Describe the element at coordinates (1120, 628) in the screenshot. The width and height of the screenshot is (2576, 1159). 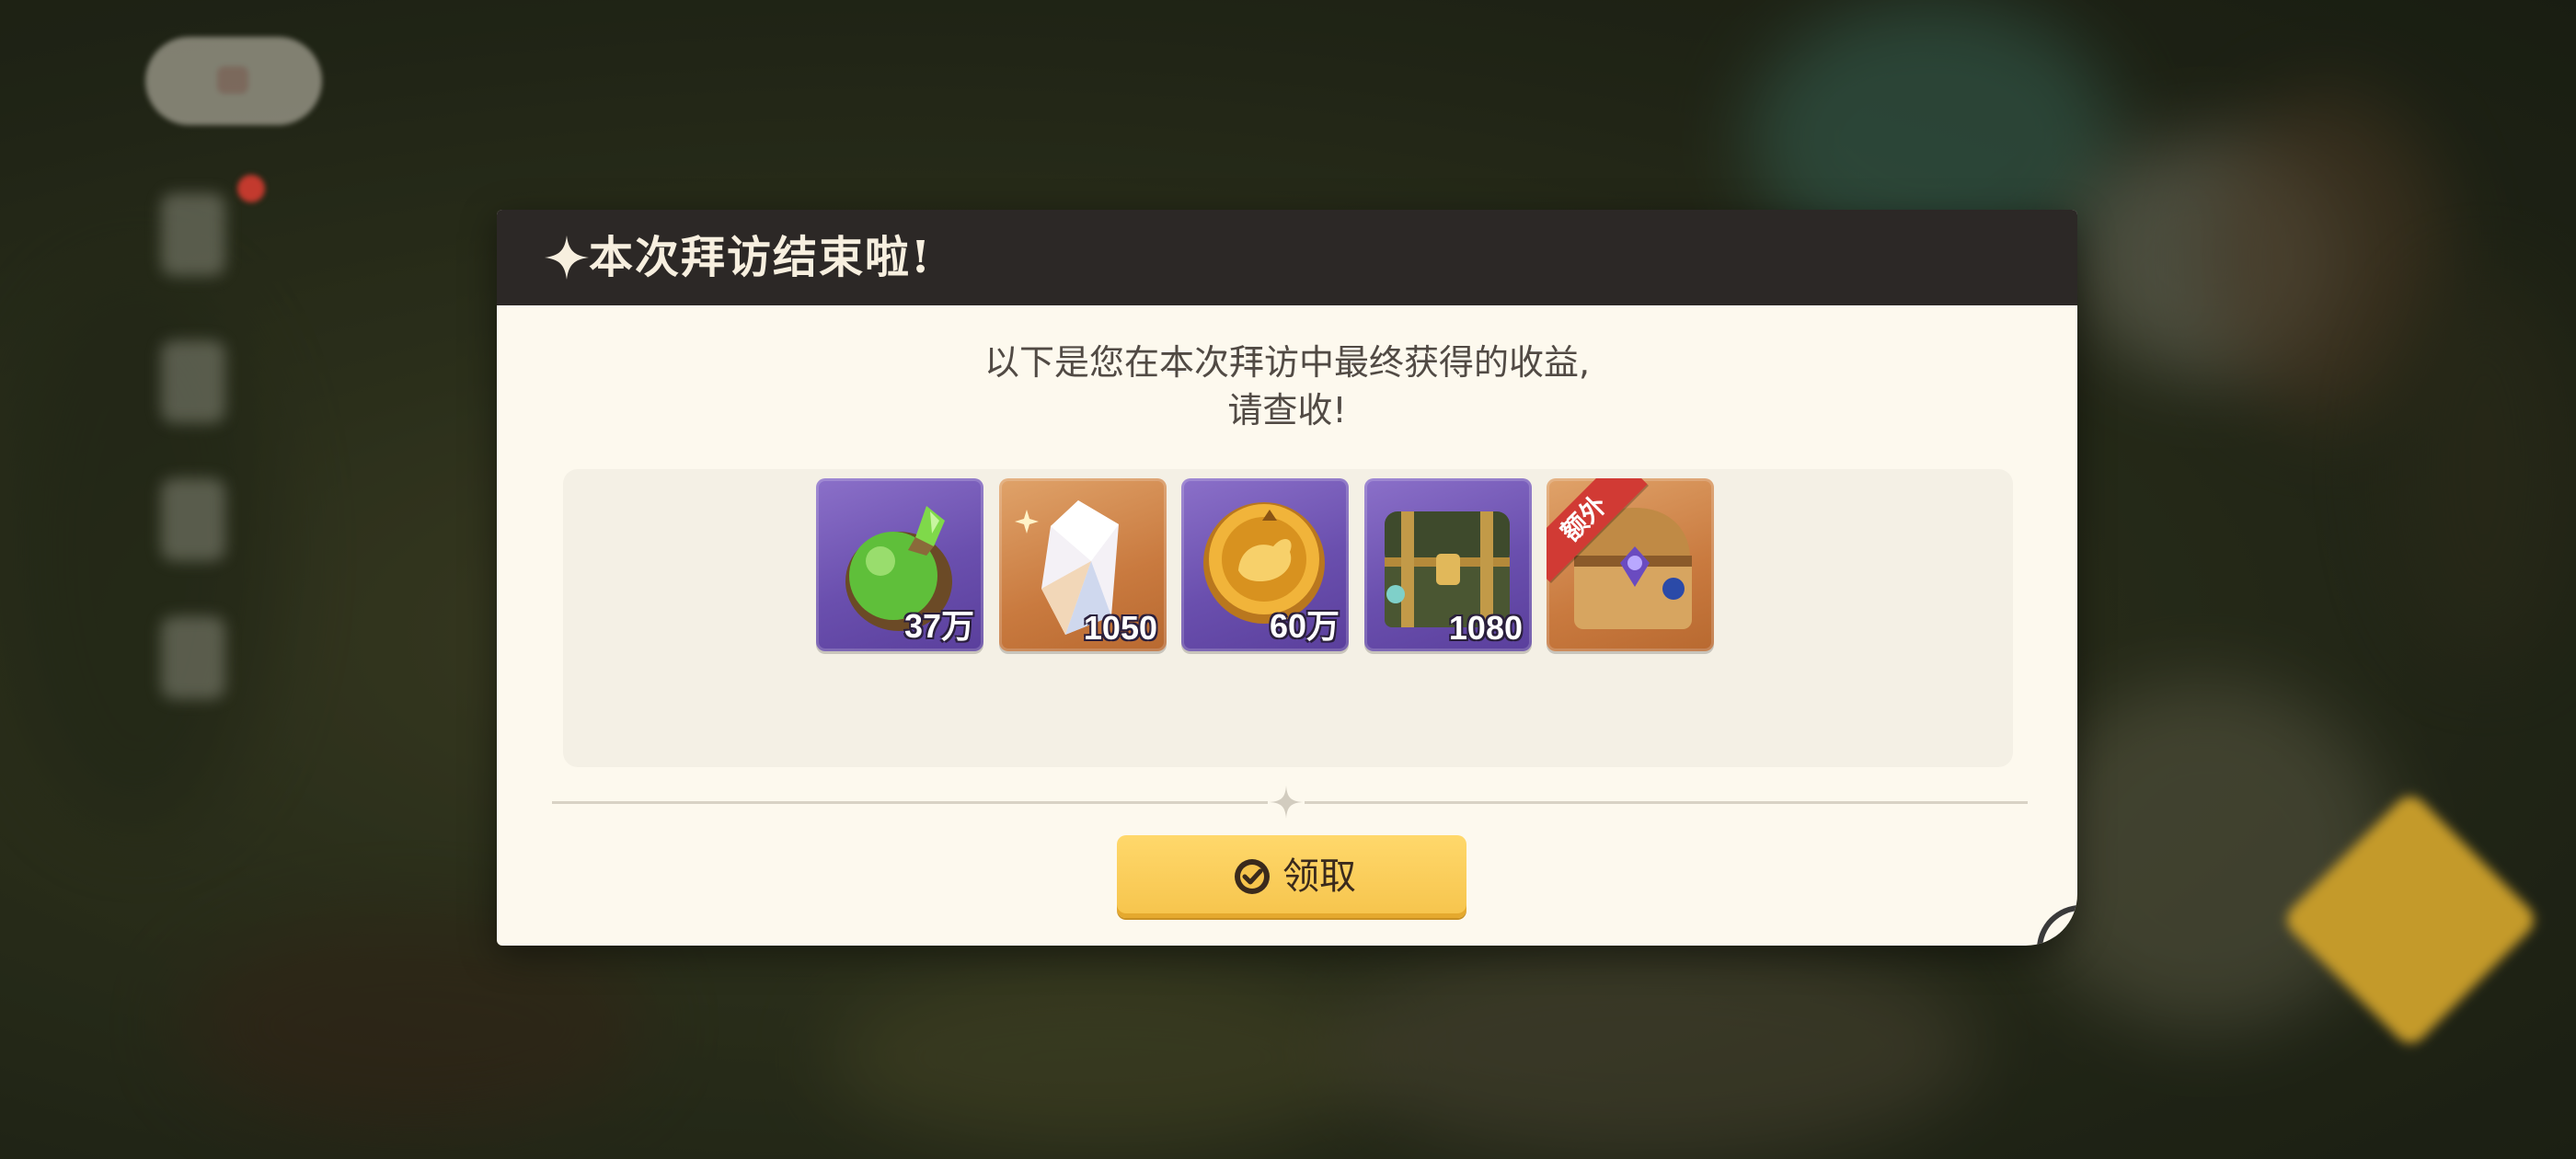
I see `reward-count: 1050` at that location.